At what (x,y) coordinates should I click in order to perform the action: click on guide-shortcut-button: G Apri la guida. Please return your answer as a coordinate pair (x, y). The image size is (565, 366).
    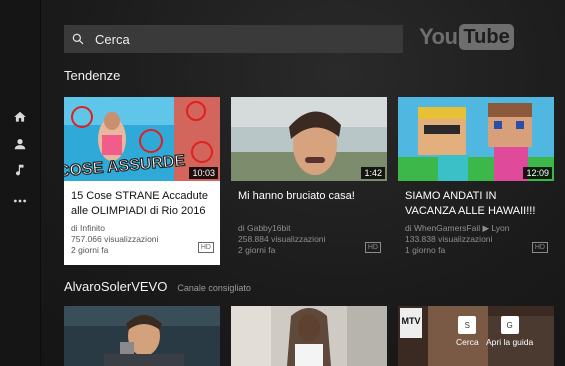
    Looking at the image, I should click on (509, 331).